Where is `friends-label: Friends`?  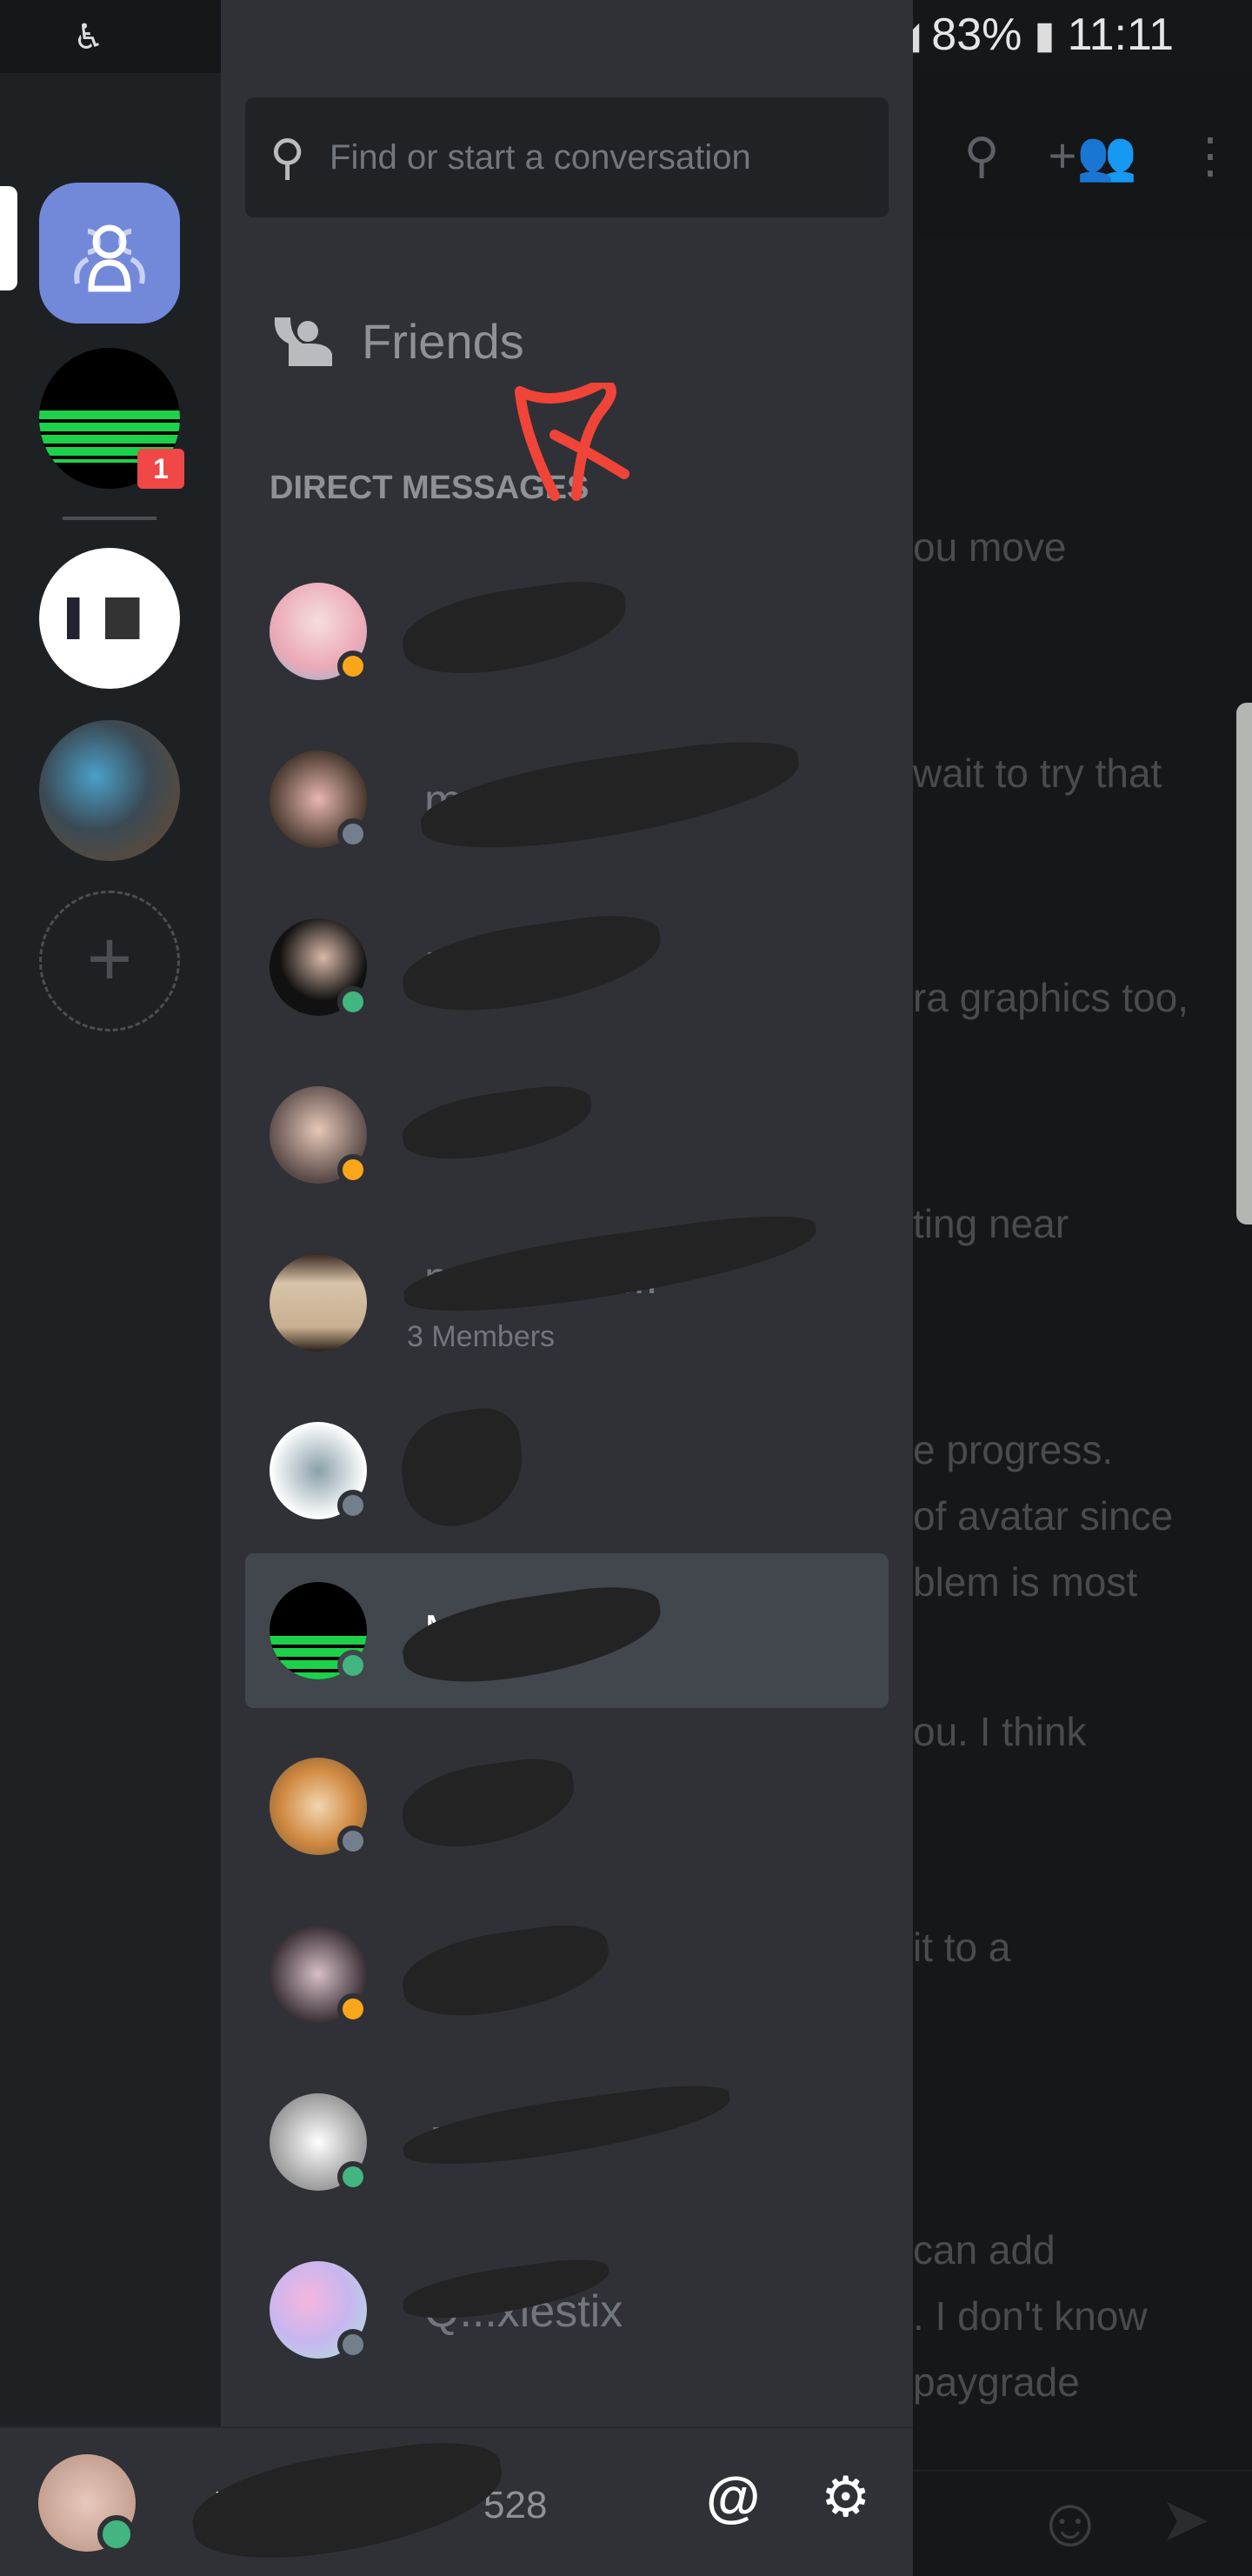 friends-label: Friends is located at coordinates (443, 341).